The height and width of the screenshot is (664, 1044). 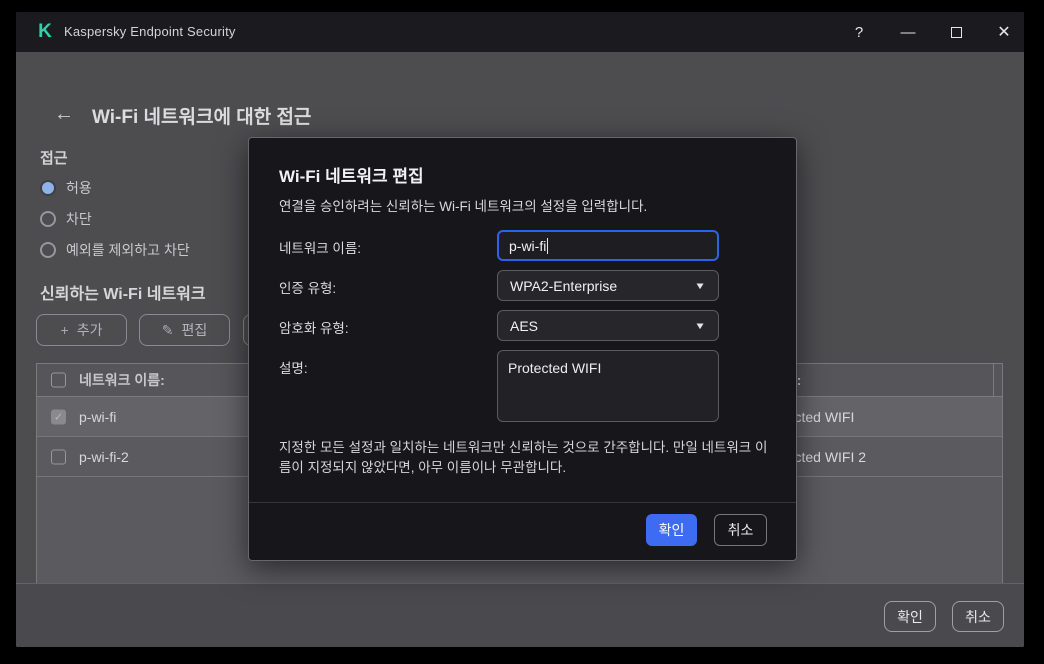 I want to click on maximize-button, so click(x=956, y=32).